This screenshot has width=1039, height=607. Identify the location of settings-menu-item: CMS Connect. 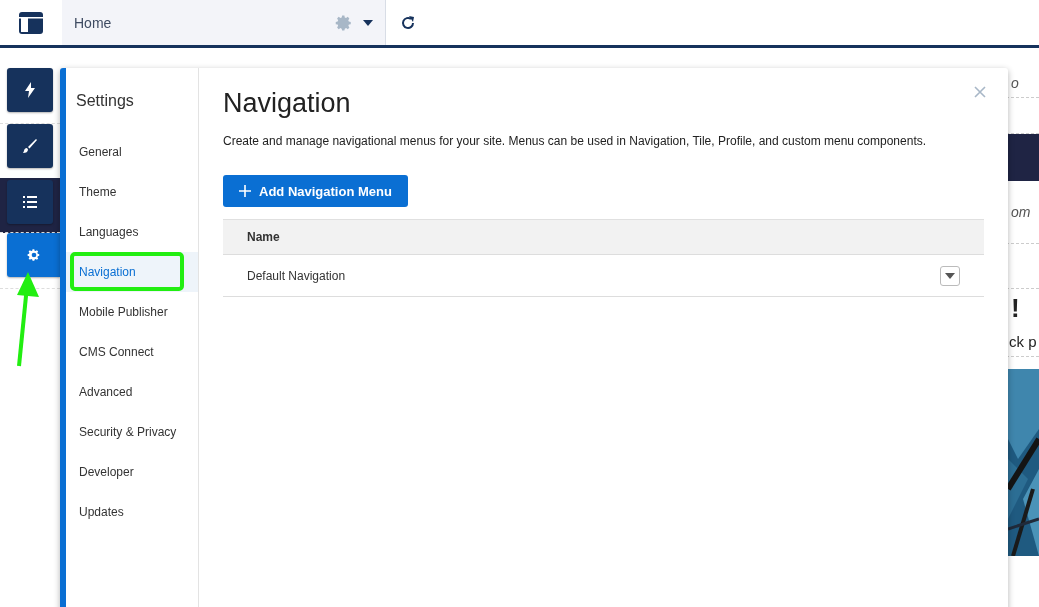
(132, 352).